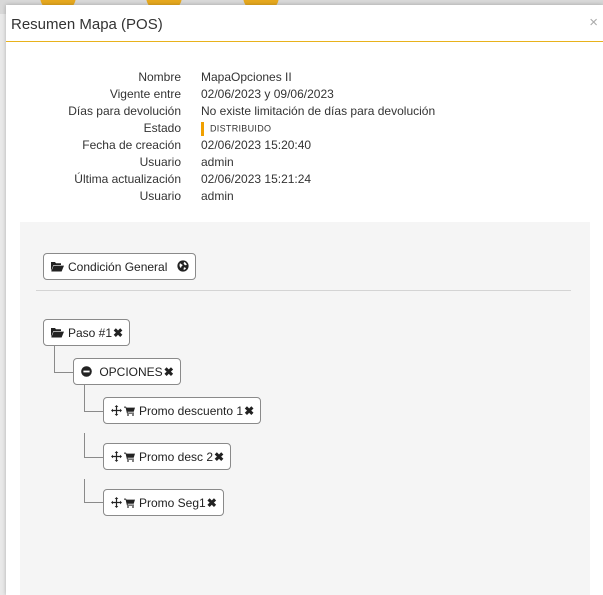 The image size is (603, 595). I want to click on node-label: Promo Seg1, so click(172, 503).